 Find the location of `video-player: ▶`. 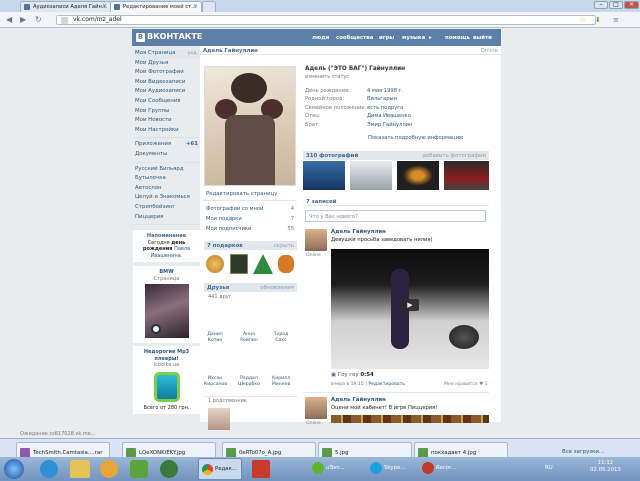

video-player: ▶ is located at coordinates (410, 309).